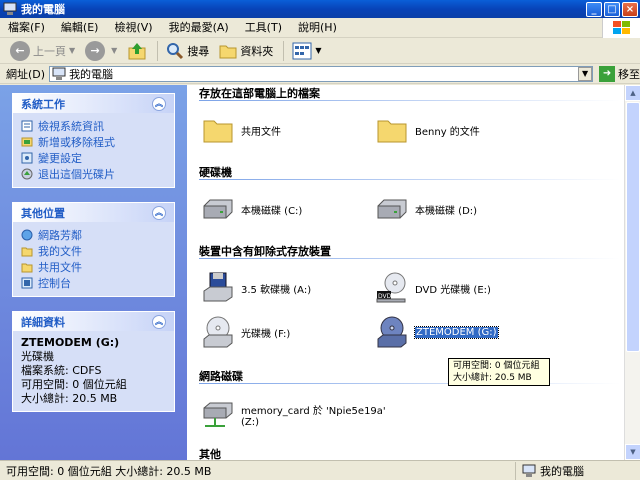 The height and width of the screenshot is (480, 640). I want to click on toolbar: ← 上一頁 ▼ → ▼ 搜尋 資料夾 ▼, so click(320, 51).